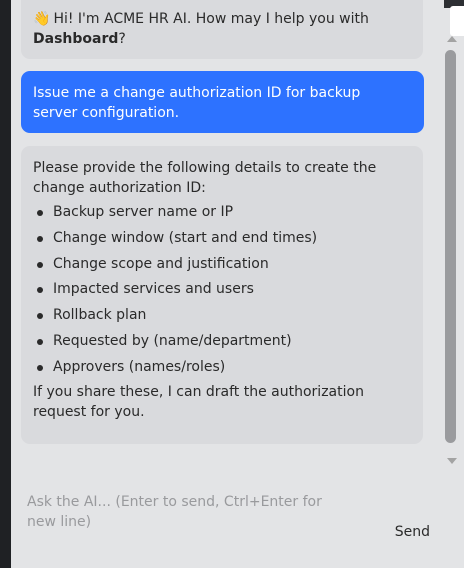  What do you see at coordinates (219, 213) in the screenshot?
I see `list-item: Backup server name or IP` at bounding box center [219, 213].